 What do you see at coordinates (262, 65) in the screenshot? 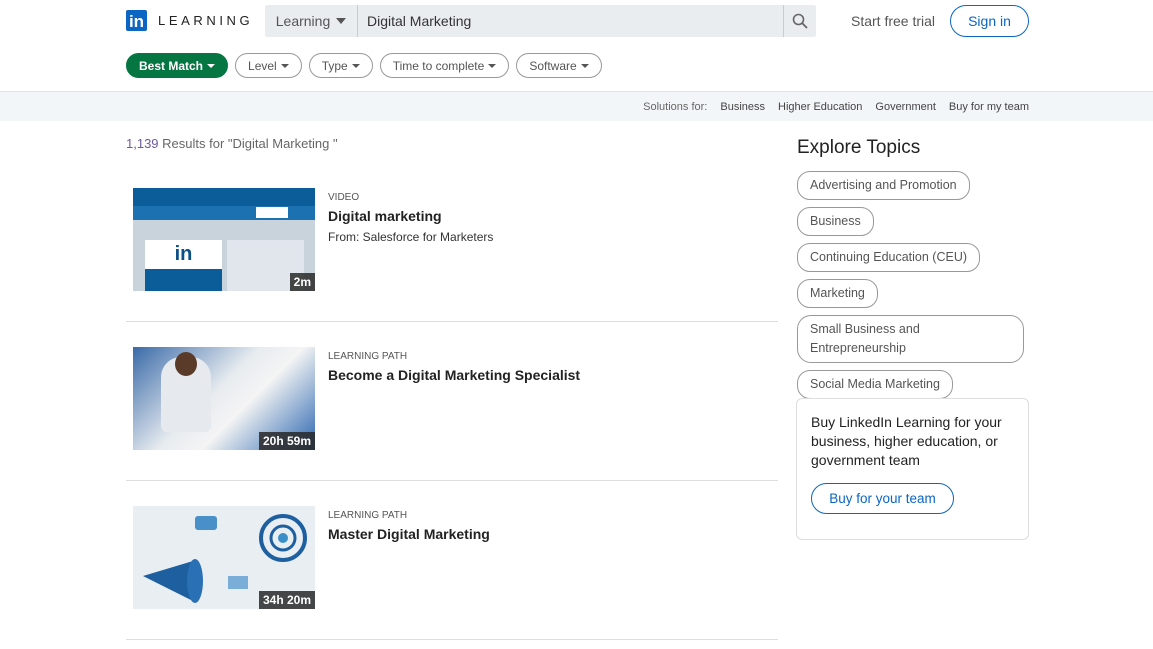
I see `filter-label: Level` at bounding box center [262, 65].